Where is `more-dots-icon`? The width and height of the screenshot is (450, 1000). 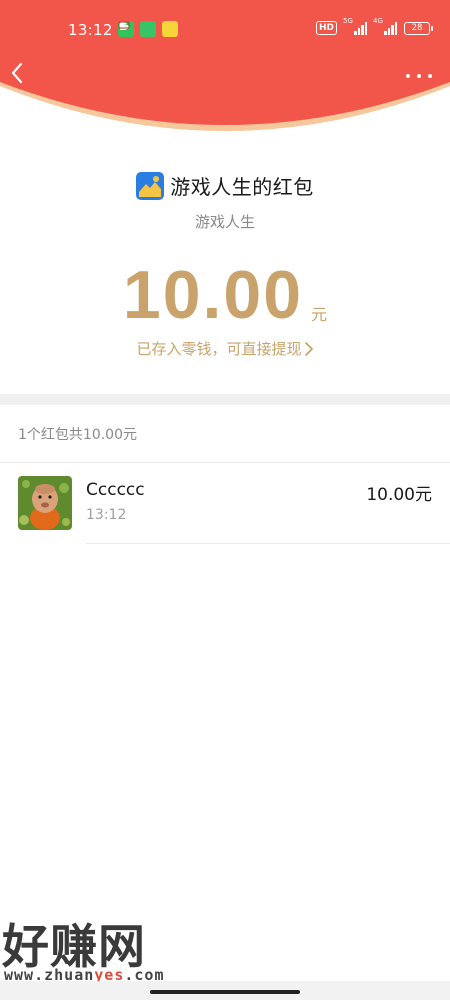 more-dots-icon is located at coordinates (408, 76).